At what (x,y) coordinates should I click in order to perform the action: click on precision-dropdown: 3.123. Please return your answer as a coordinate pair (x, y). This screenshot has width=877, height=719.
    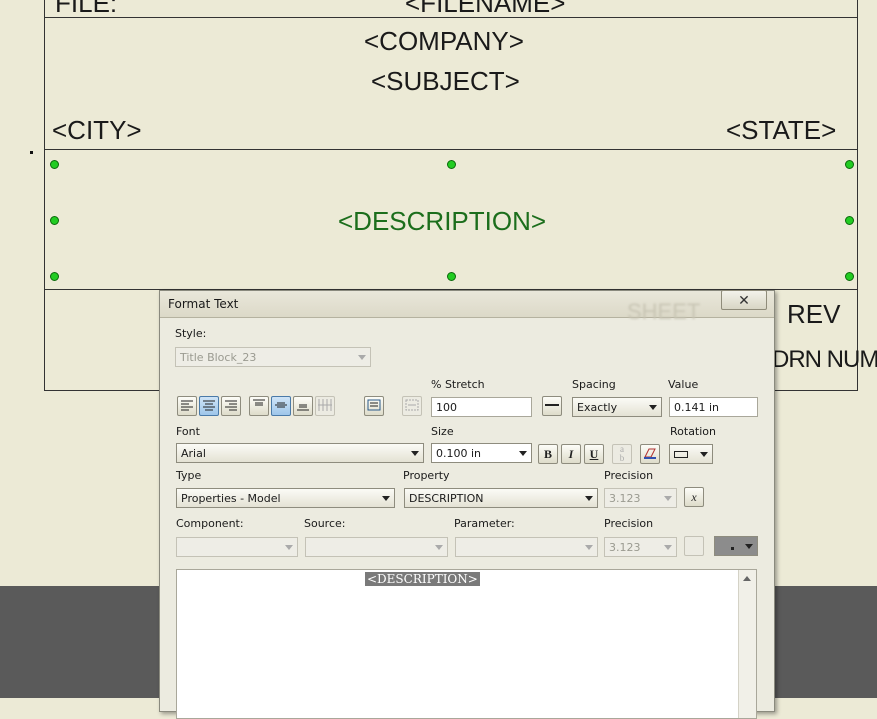
    Looking at the image, I should click on (640, 498).